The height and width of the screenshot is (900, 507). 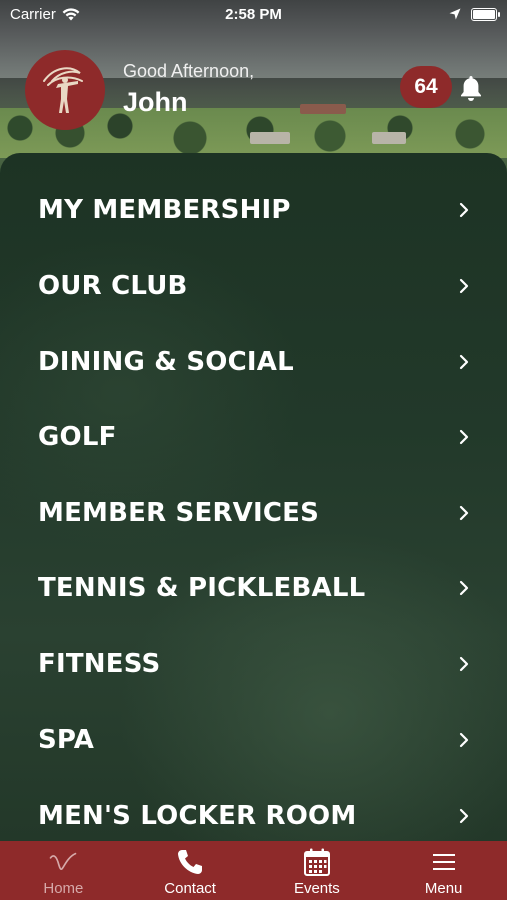 I want to click on menu-item-label: MEN'S LOCKER ROOM, so click(x=197, y=816).